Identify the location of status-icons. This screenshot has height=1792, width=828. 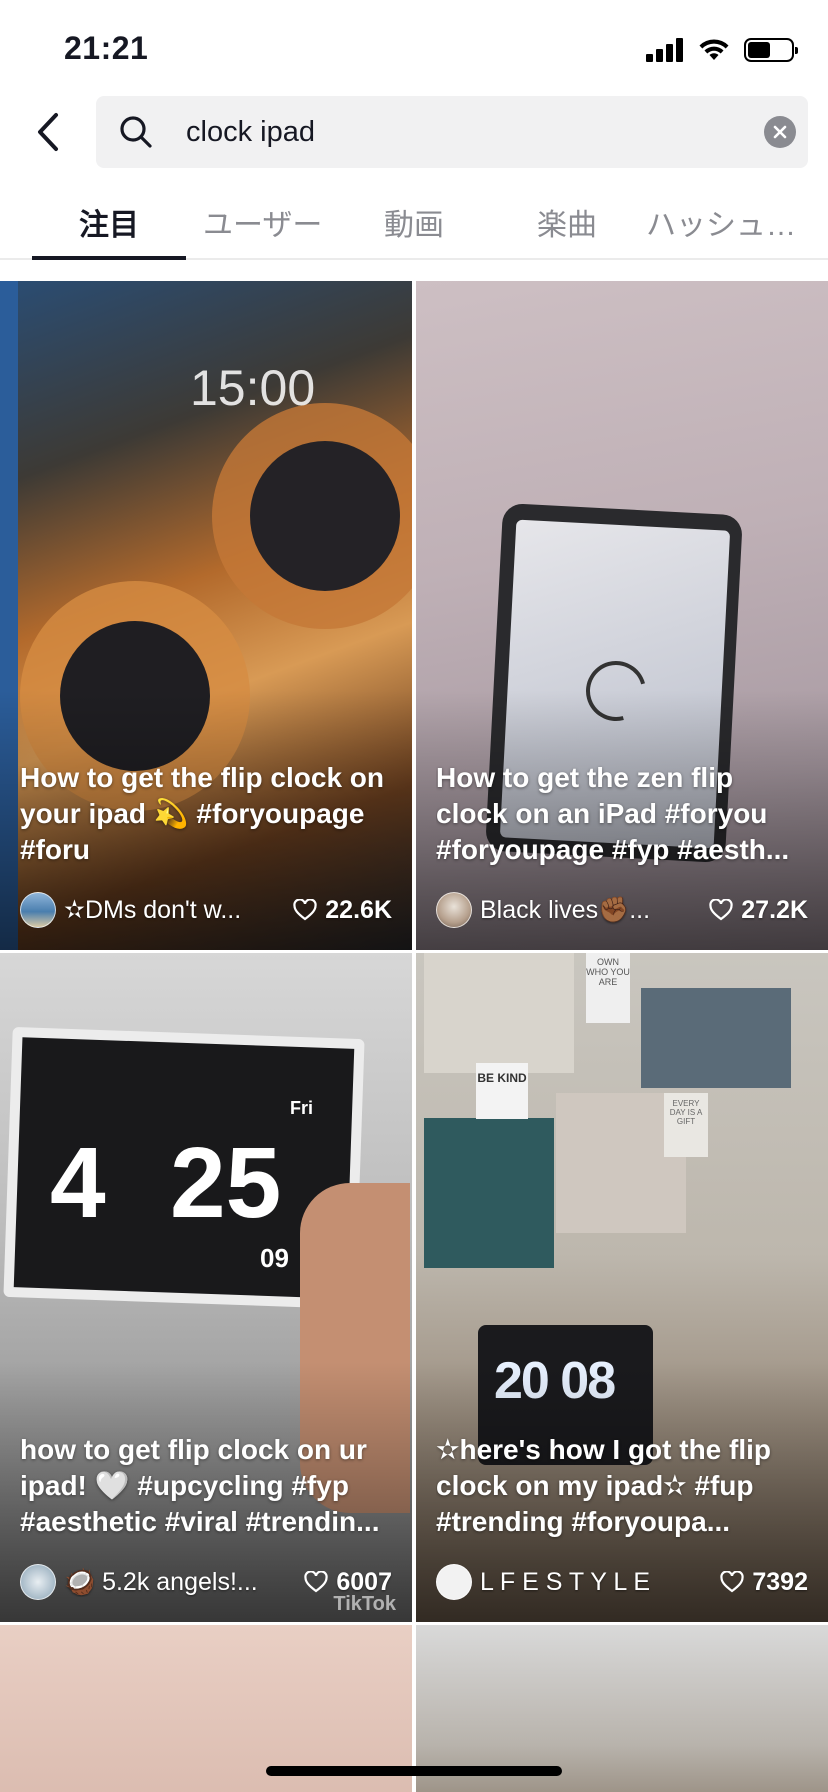
(722, 50).